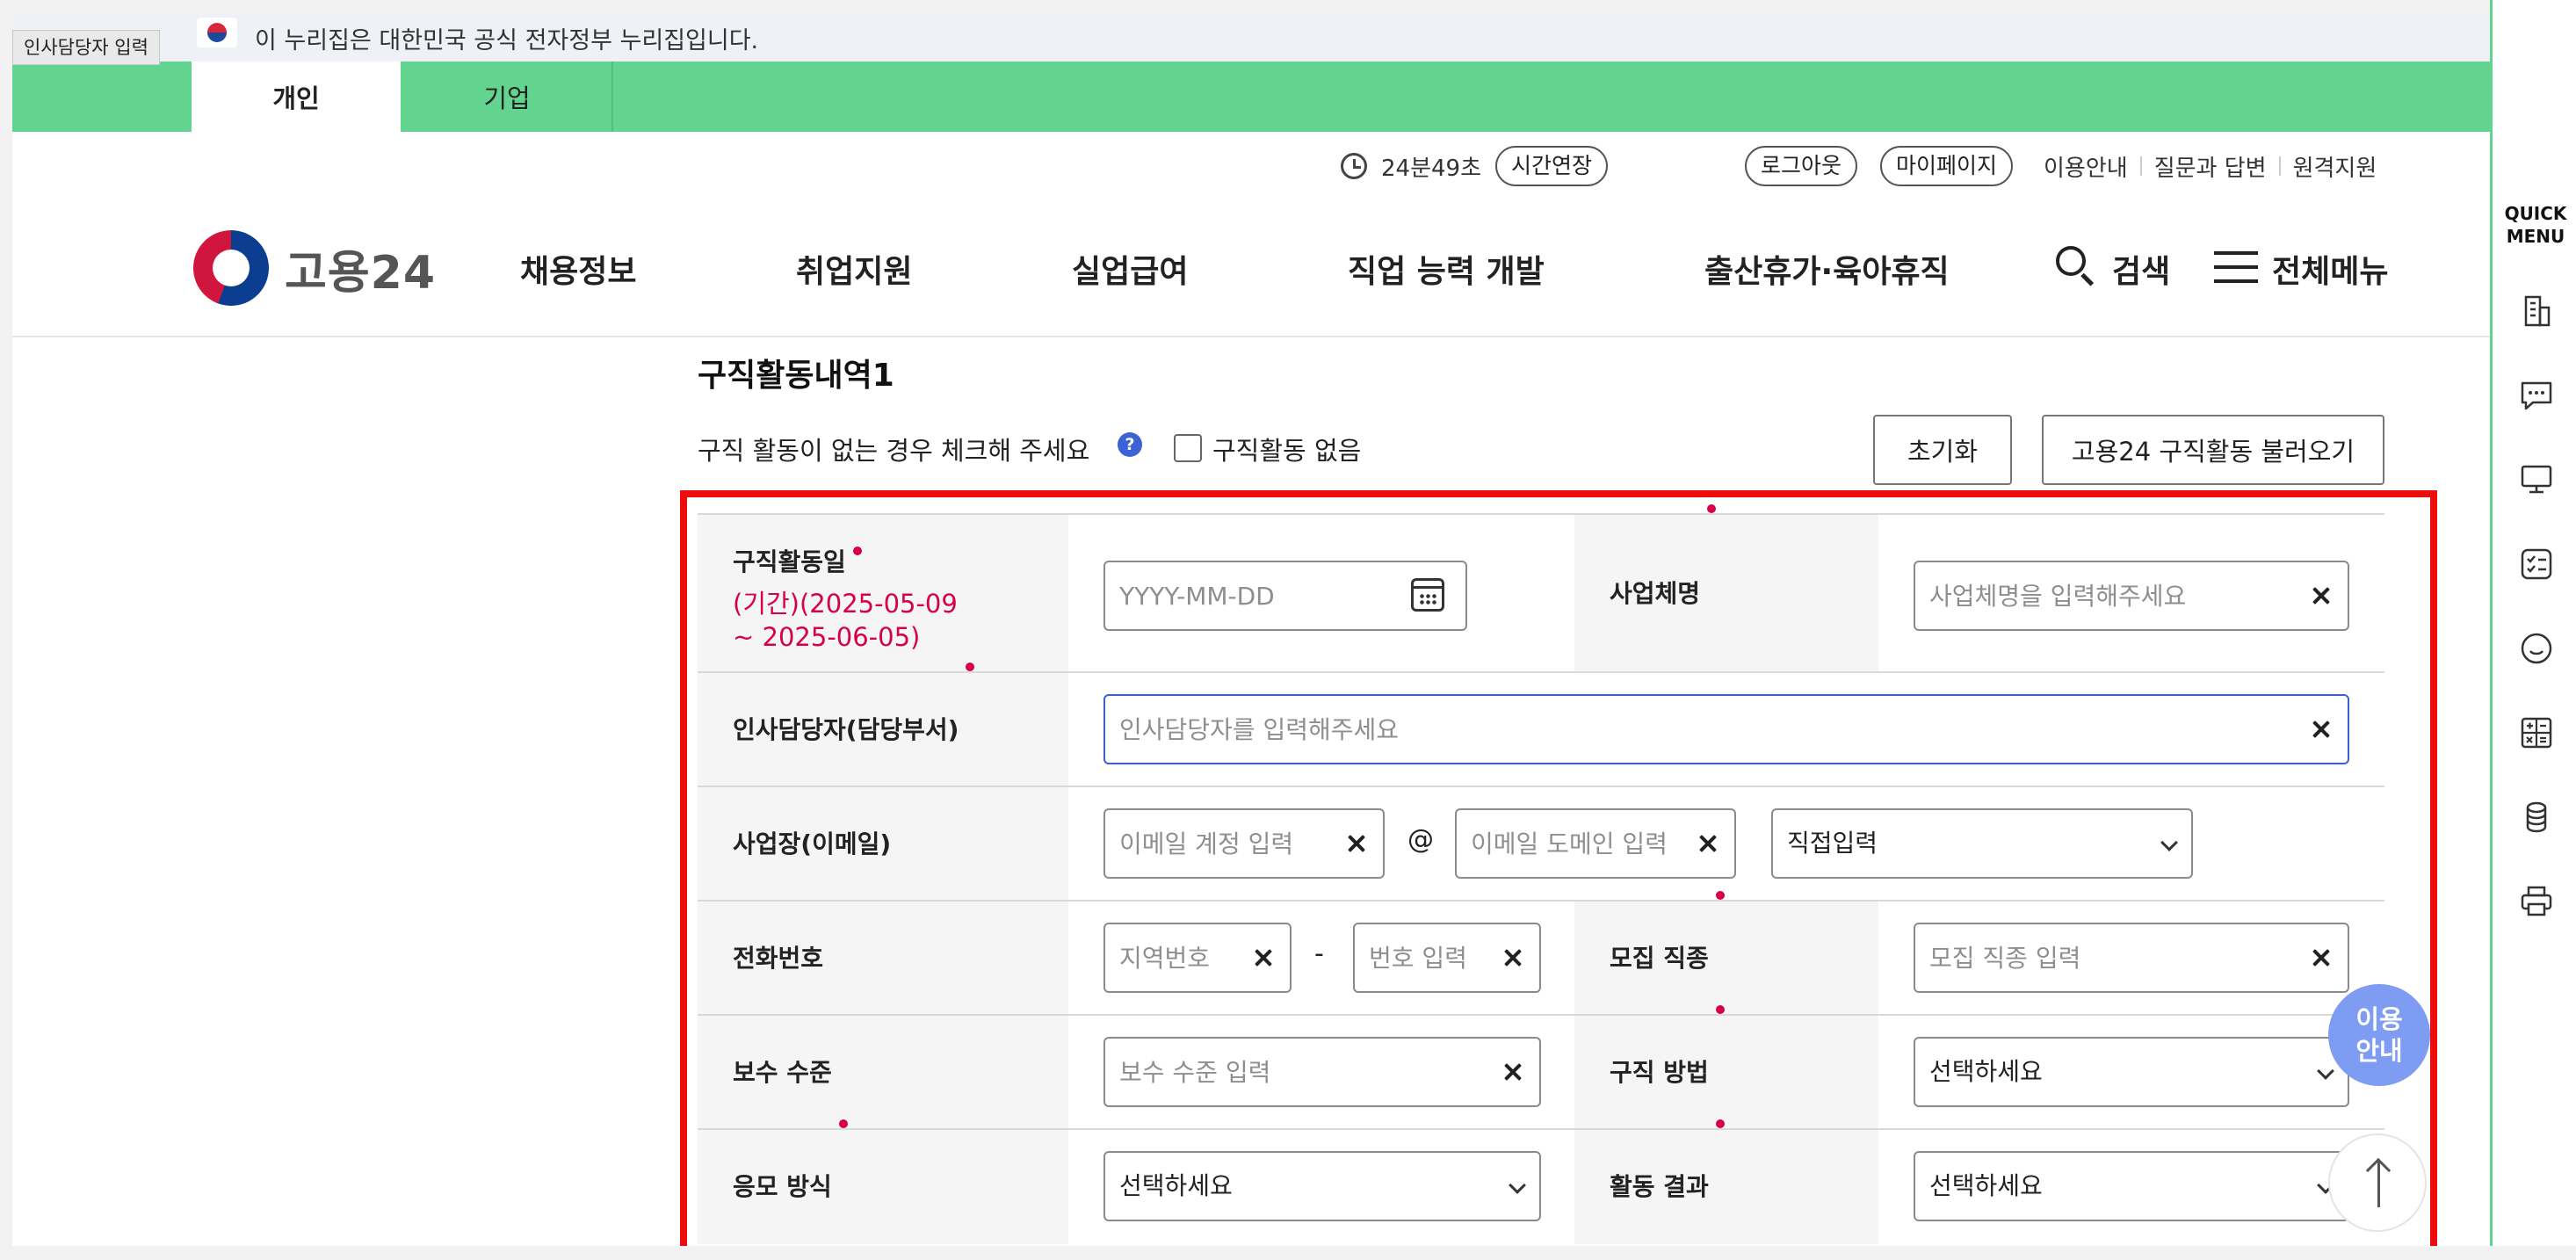 Image resolution: width=2576 pixels, height=1260 pixels. What do you see at coordinates (2536, 564) in the screenshot?
I see `checklist-icon` at bounding box center [2536, 564].